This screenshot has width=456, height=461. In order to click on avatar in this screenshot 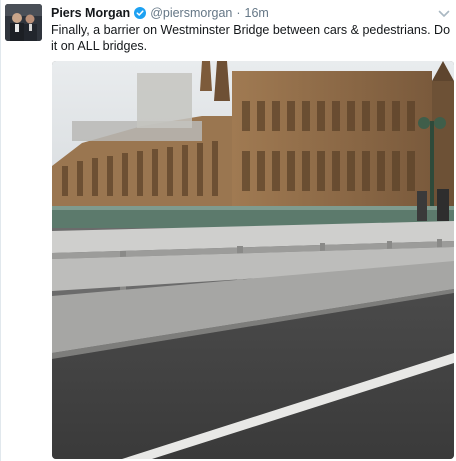, I will do `click(23, 22)`.